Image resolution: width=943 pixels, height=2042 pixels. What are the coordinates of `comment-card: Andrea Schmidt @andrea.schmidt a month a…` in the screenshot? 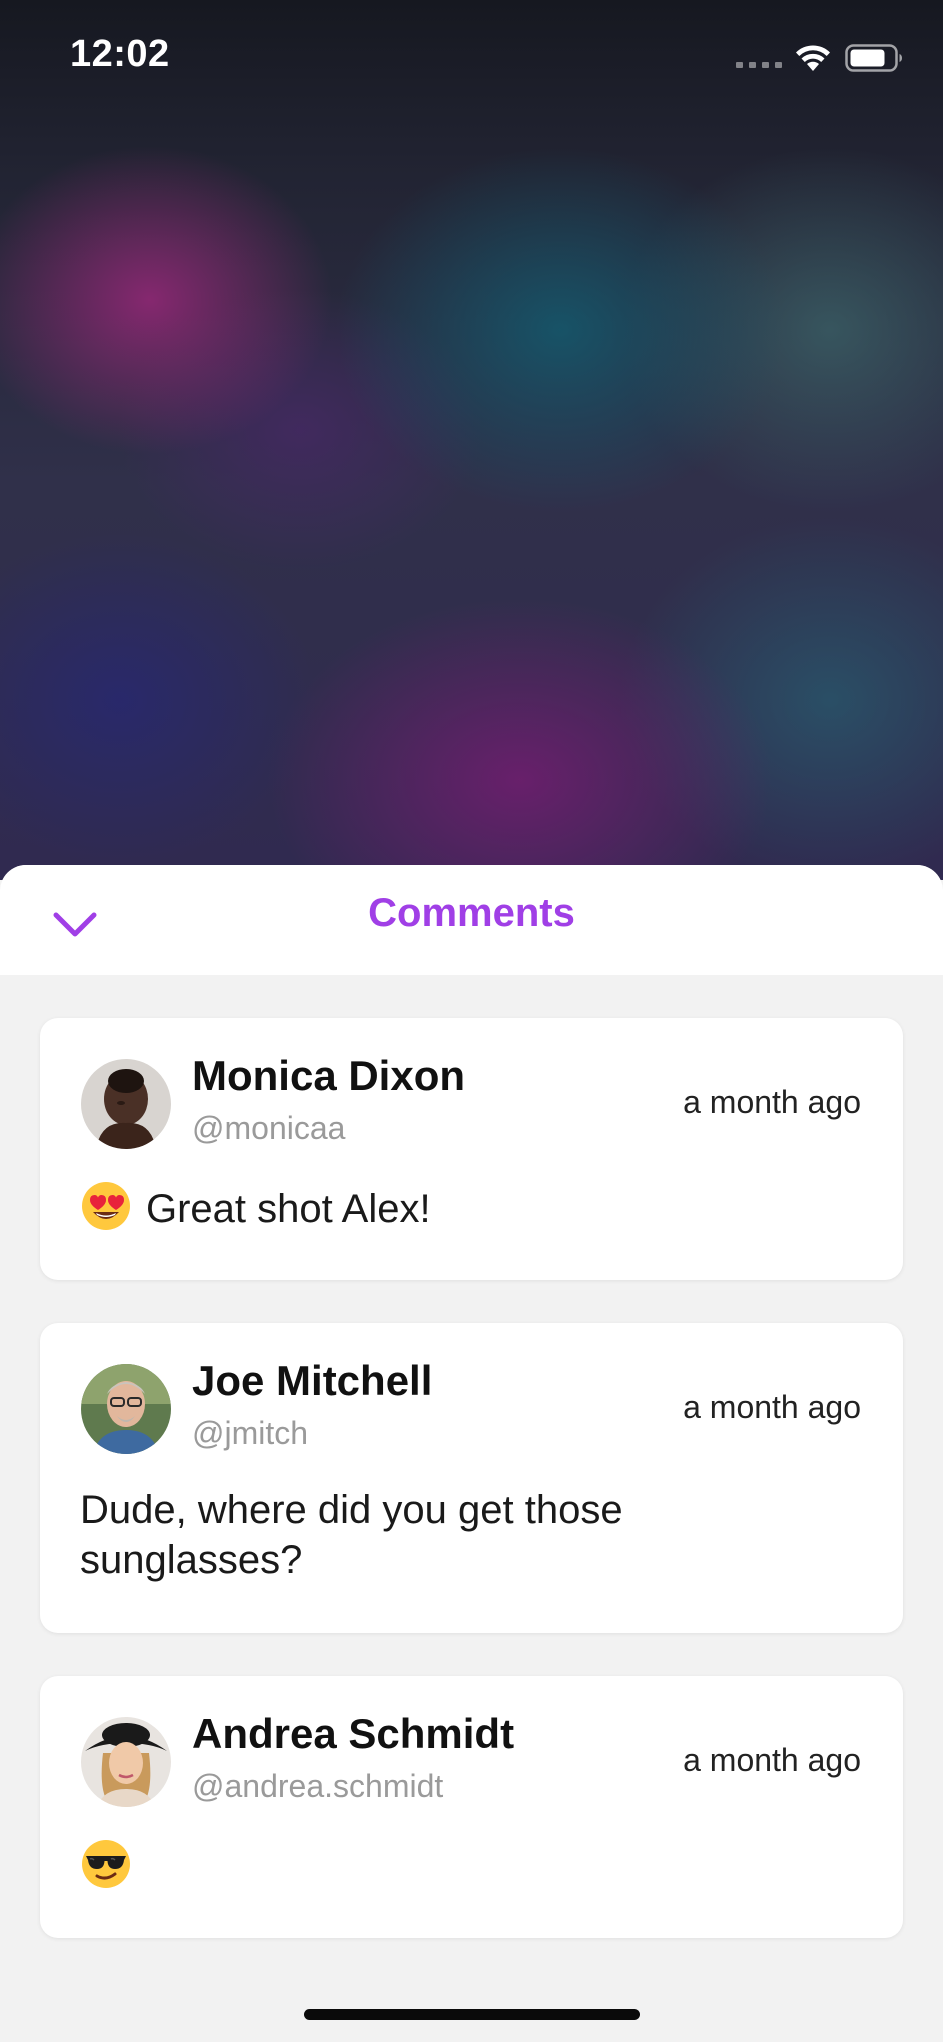 It's located at (471, 1807).